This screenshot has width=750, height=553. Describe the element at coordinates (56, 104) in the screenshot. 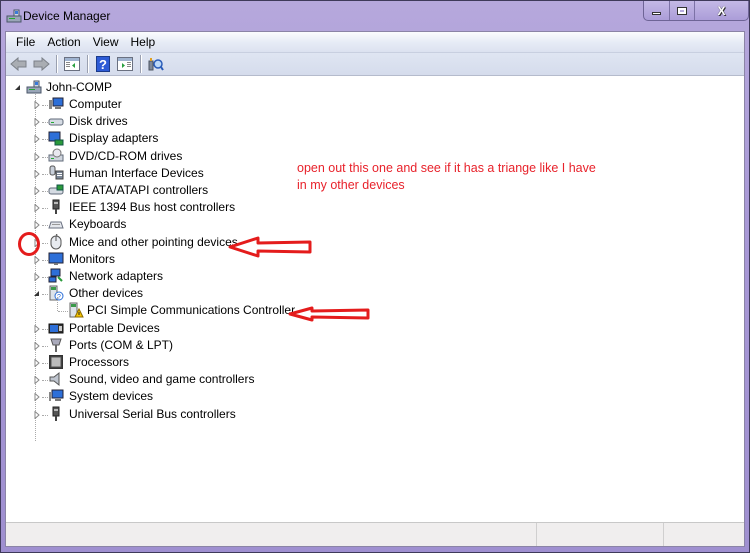

I see `computer-icon` at that location.